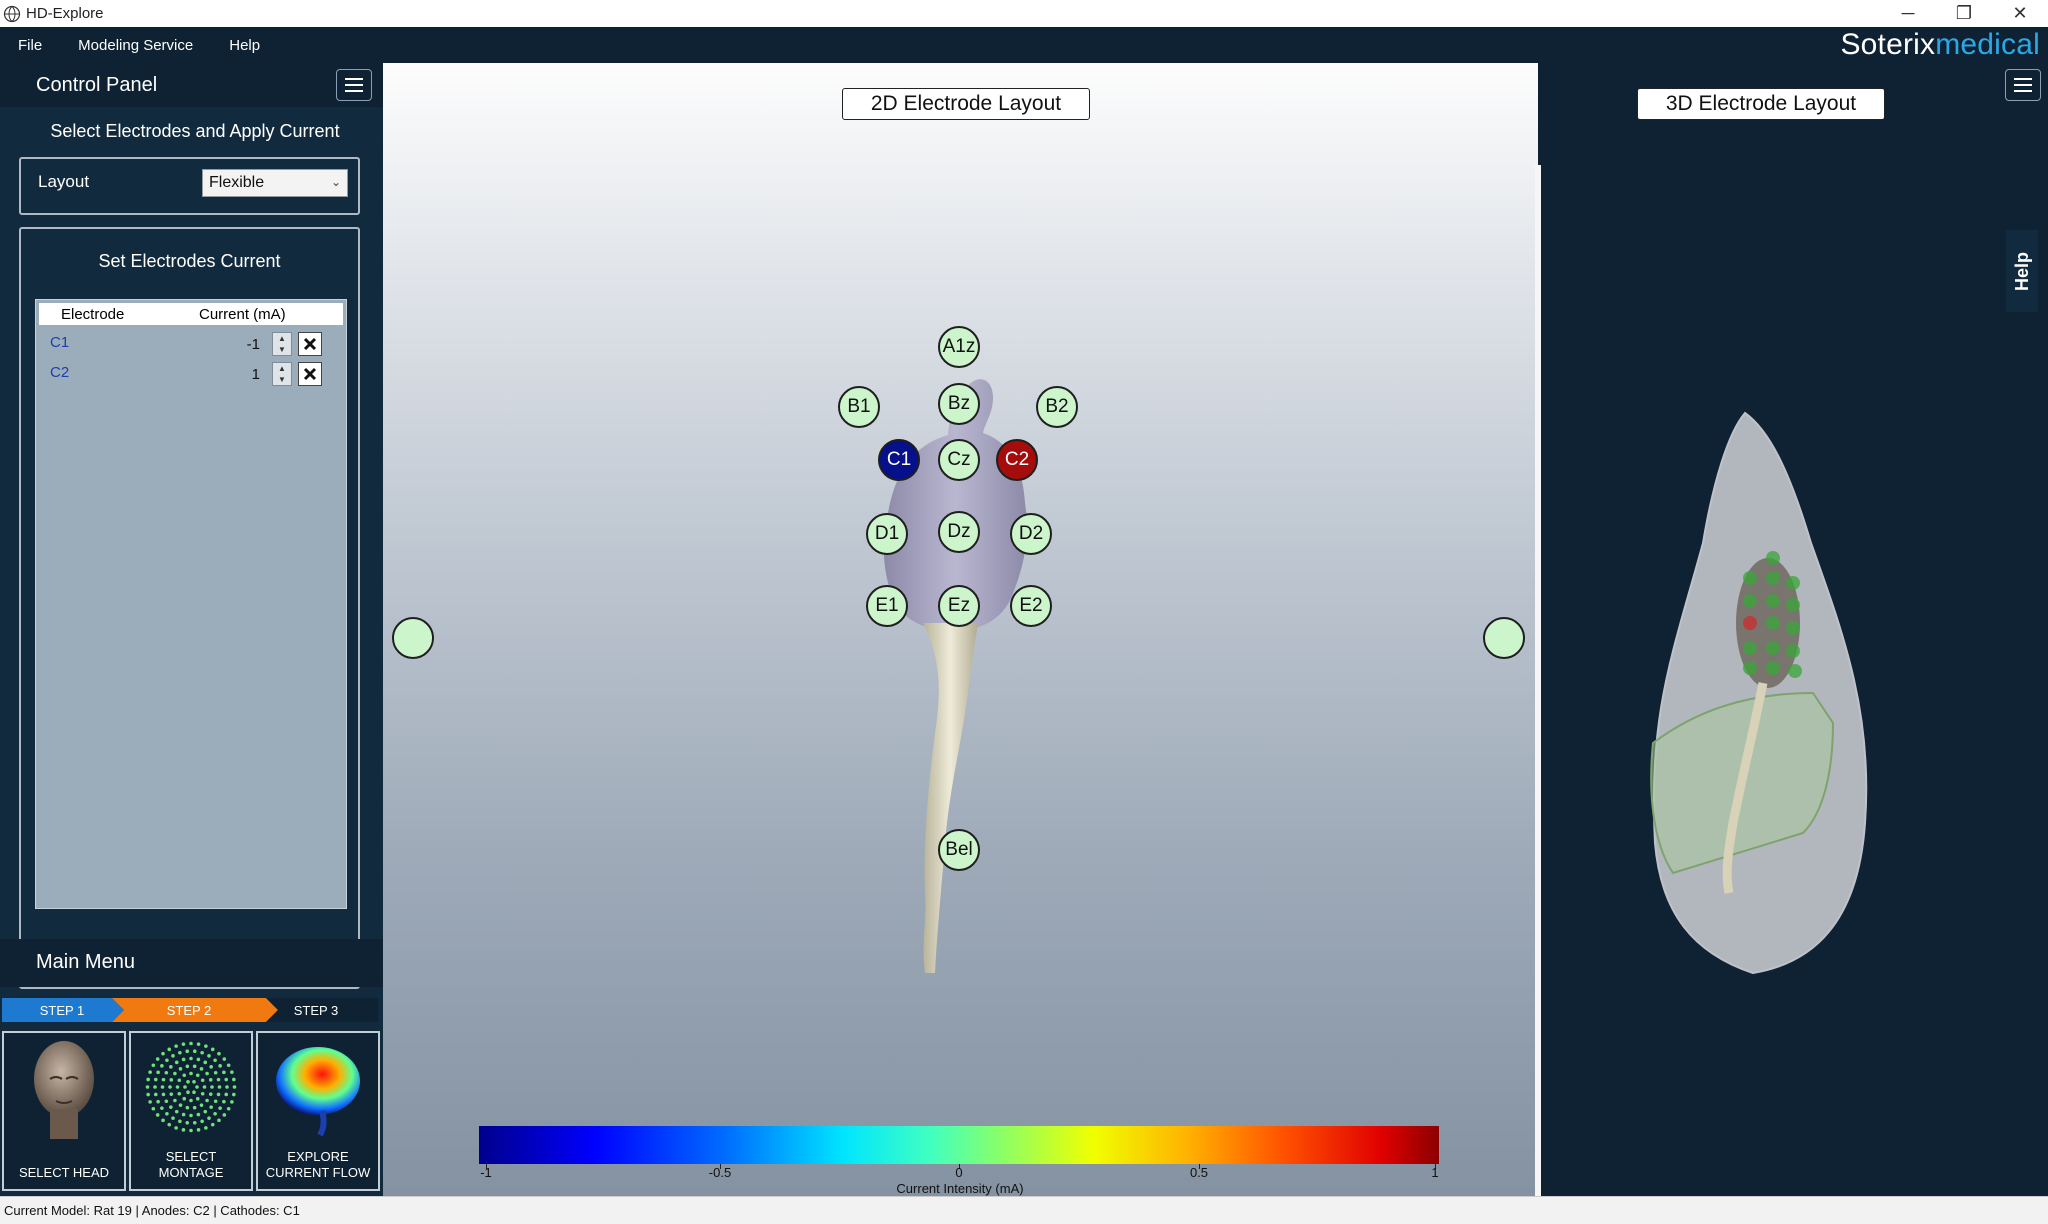  Describe the element at coordinates (195, 131) in the screenshot. I see `section-title: Select Electrodes and Apply Current` at that location.